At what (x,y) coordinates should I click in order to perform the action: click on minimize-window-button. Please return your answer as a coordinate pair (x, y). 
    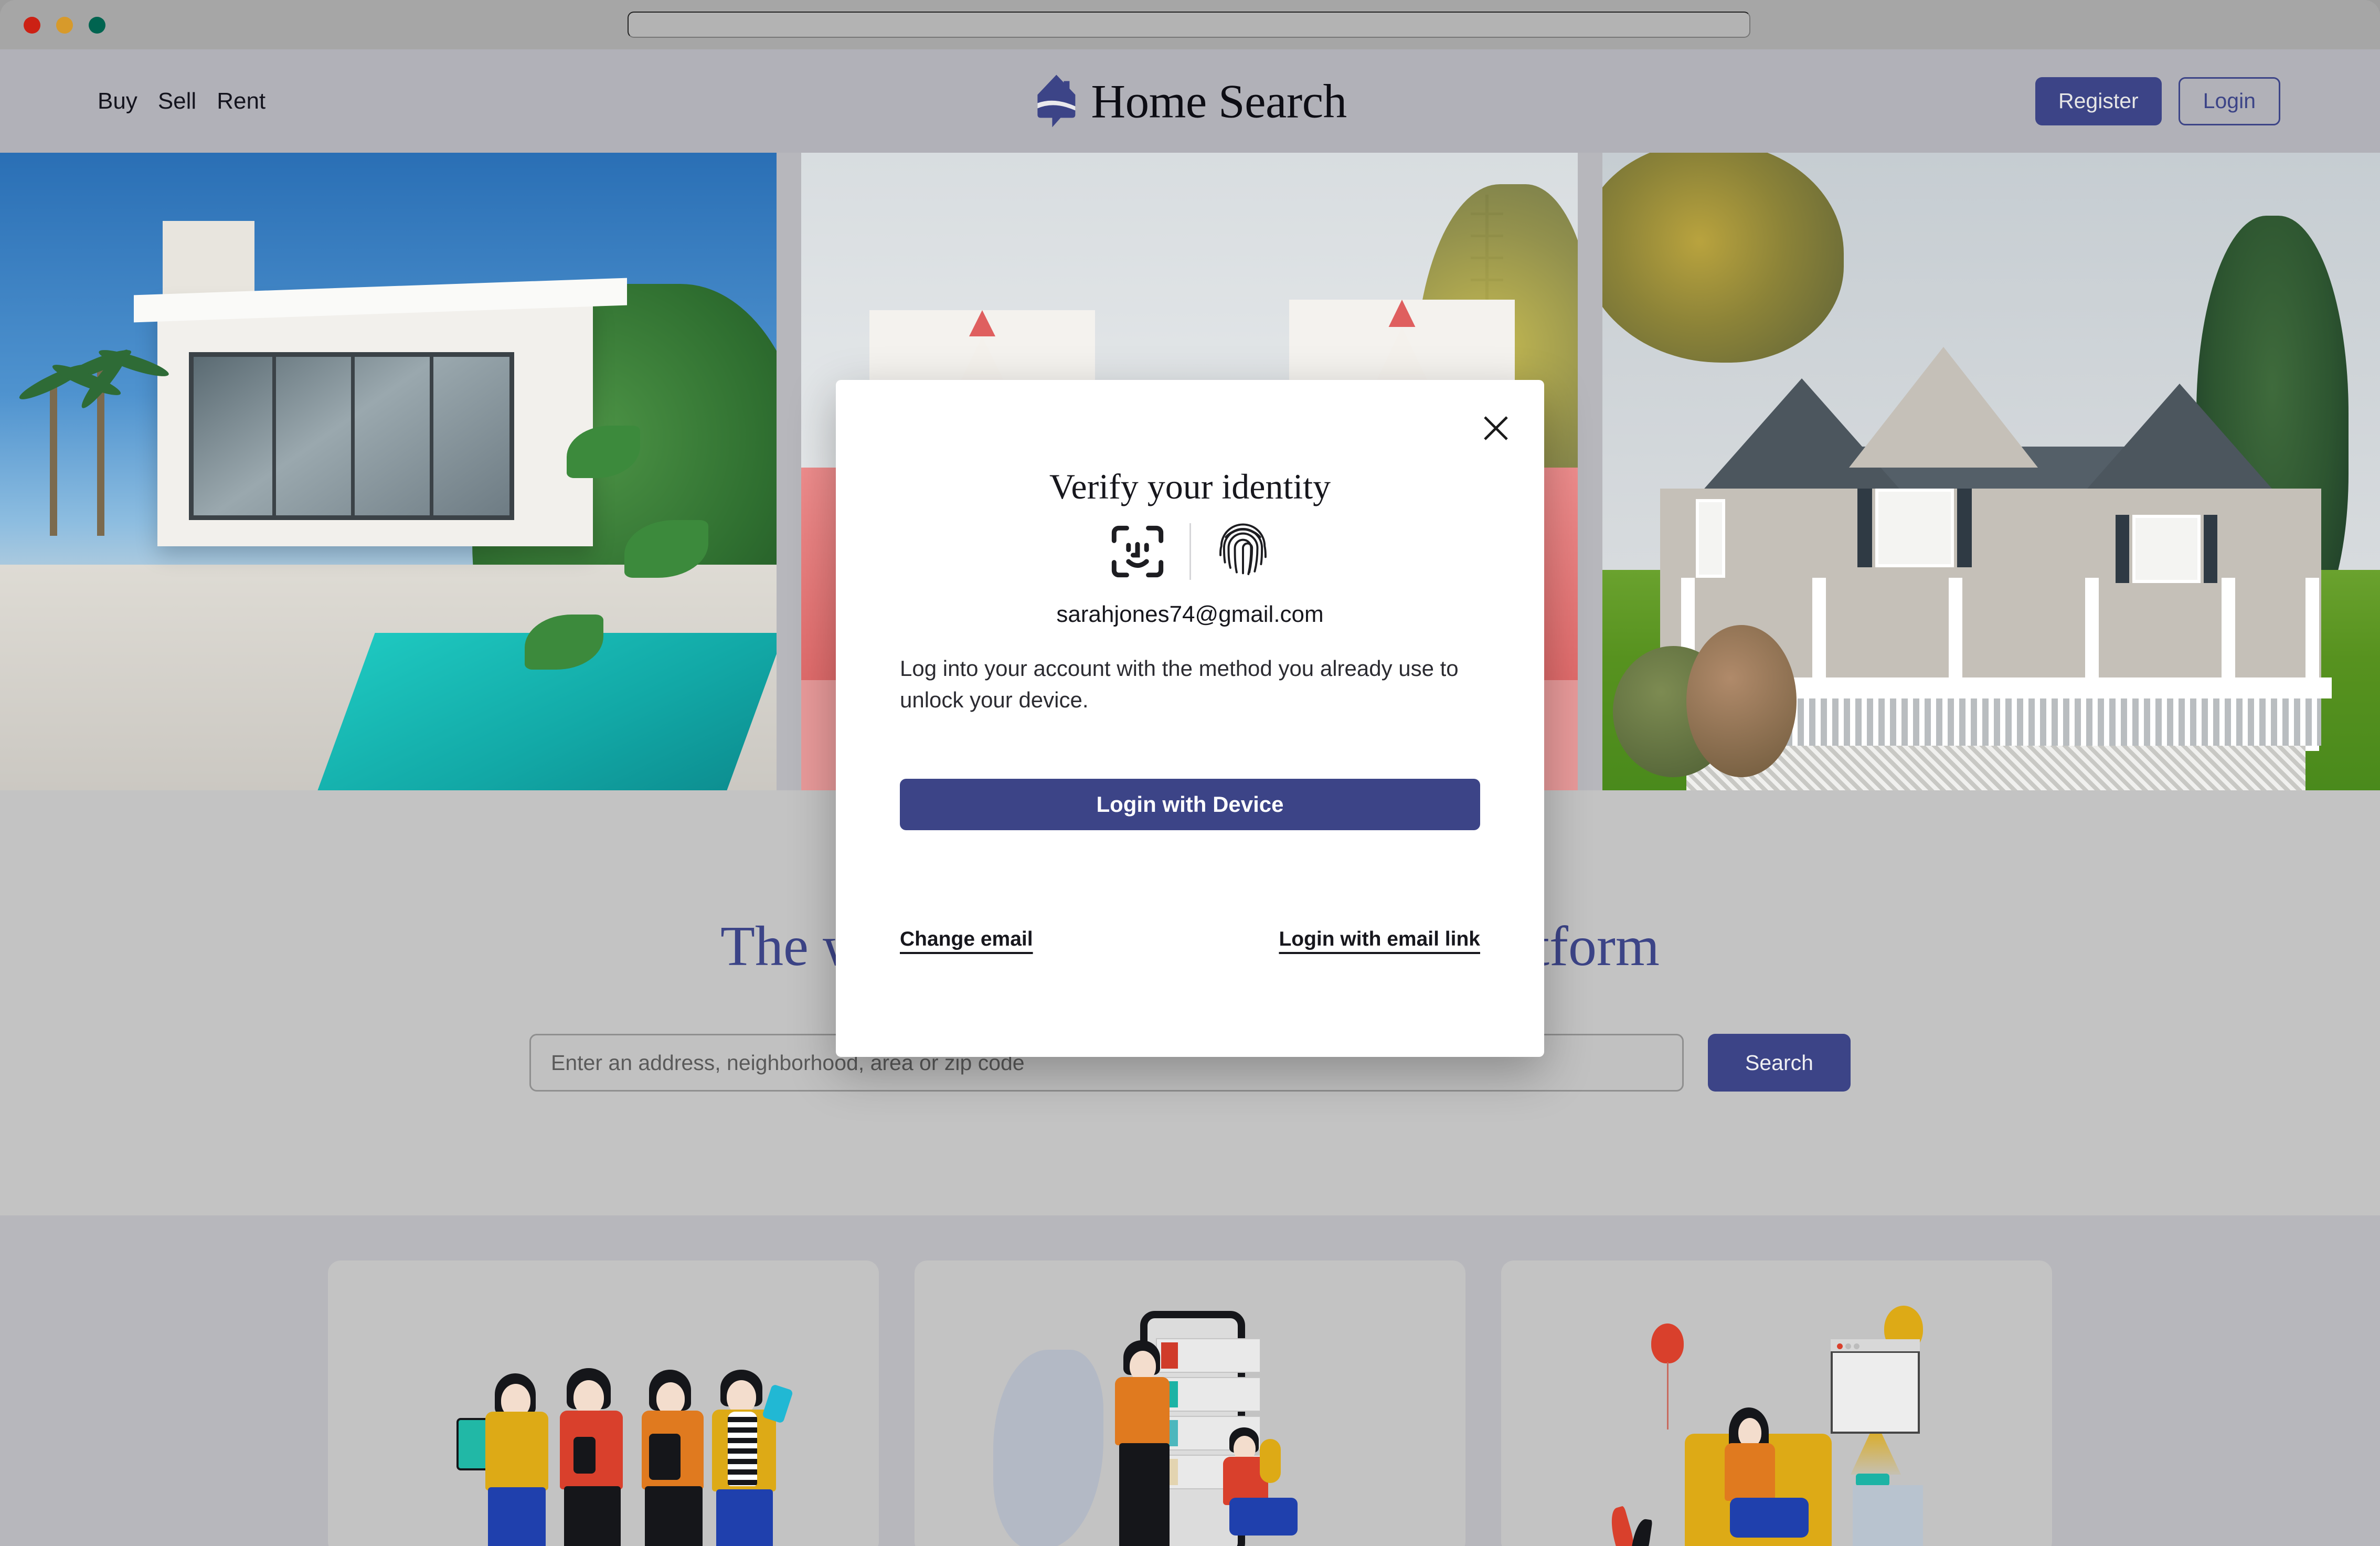
    Looking at the image, I should click on (64, 25).